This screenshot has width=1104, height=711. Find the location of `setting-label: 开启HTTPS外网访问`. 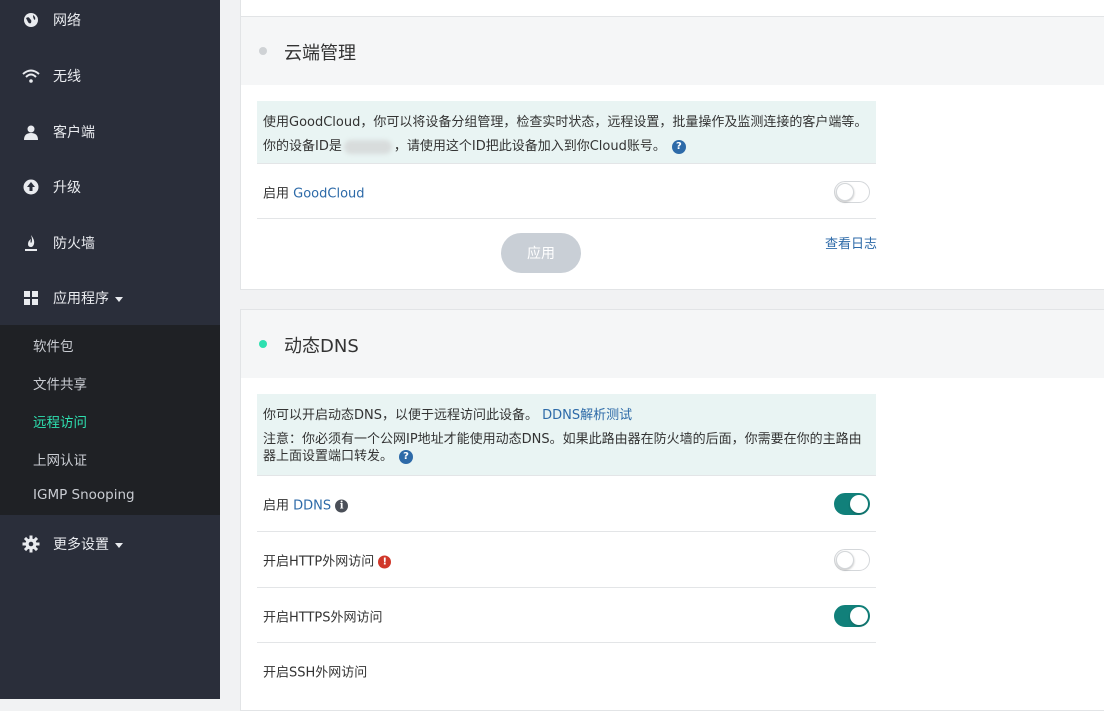

setting-label: 开启HTTPS外网访问 is located at coordinates (323, 617).